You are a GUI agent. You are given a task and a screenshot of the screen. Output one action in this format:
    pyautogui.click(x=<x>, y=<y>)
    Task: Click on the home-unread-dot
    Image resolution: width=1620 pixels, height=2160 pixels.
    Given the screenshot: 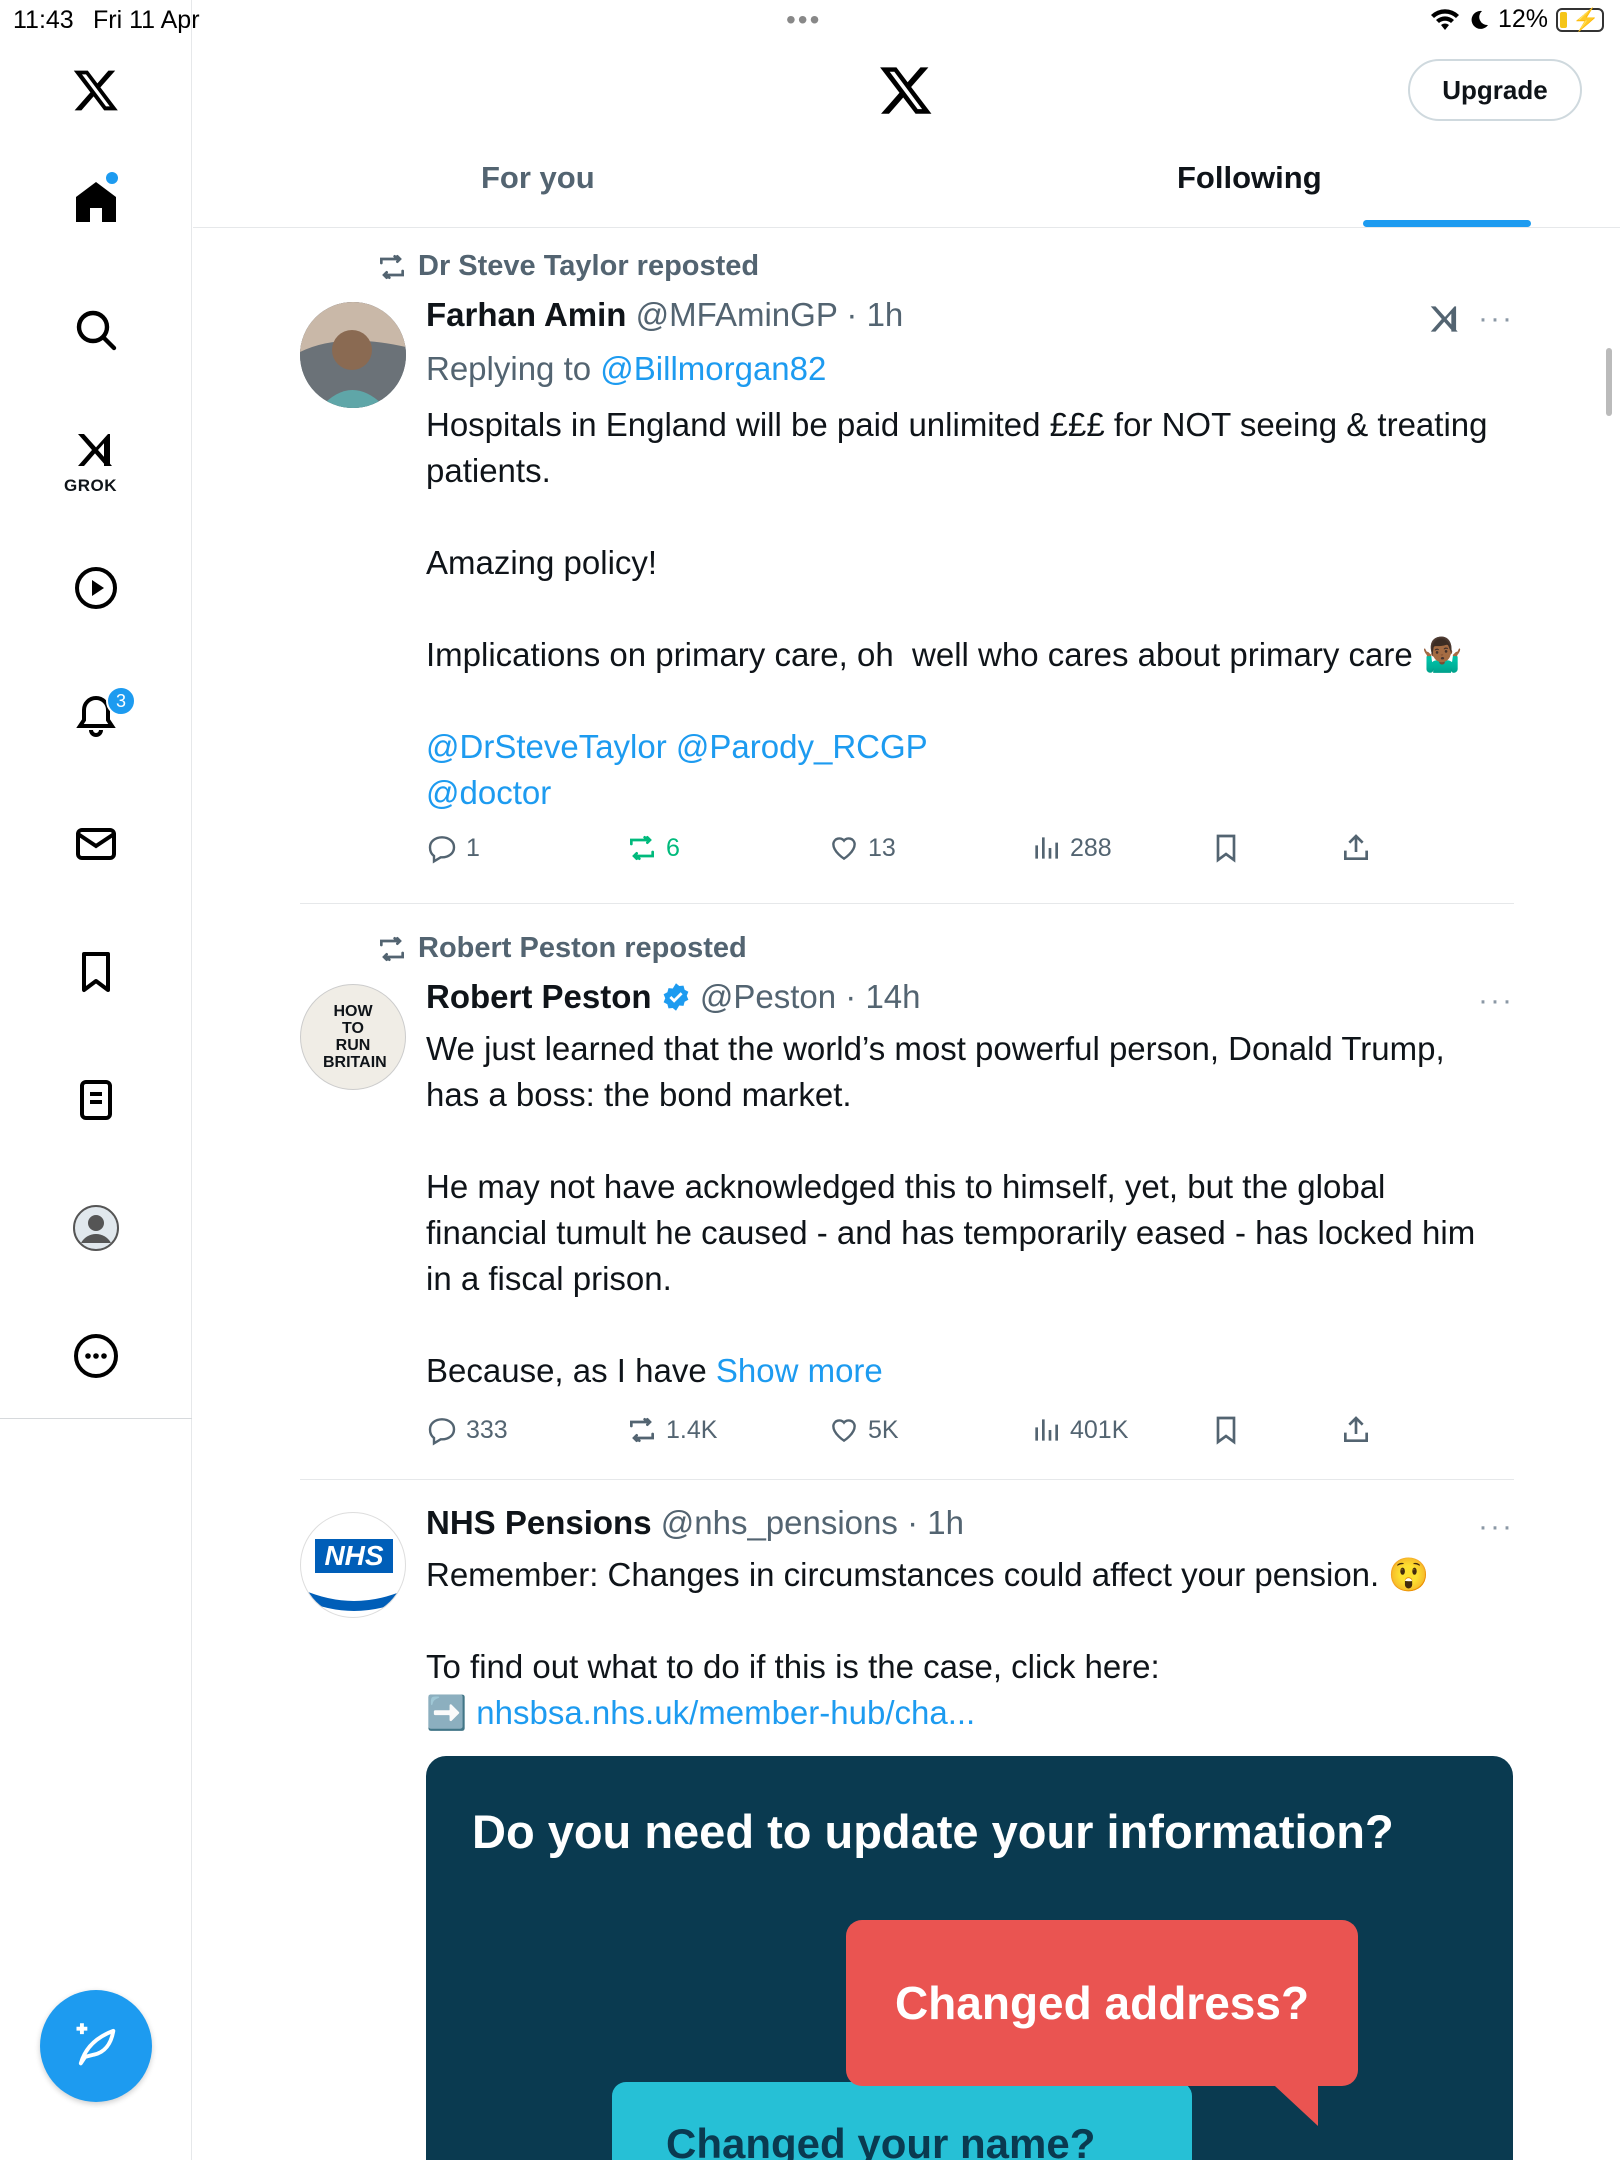 What is the action you would take?
    pyautogui.click(x=112, y=178)
    